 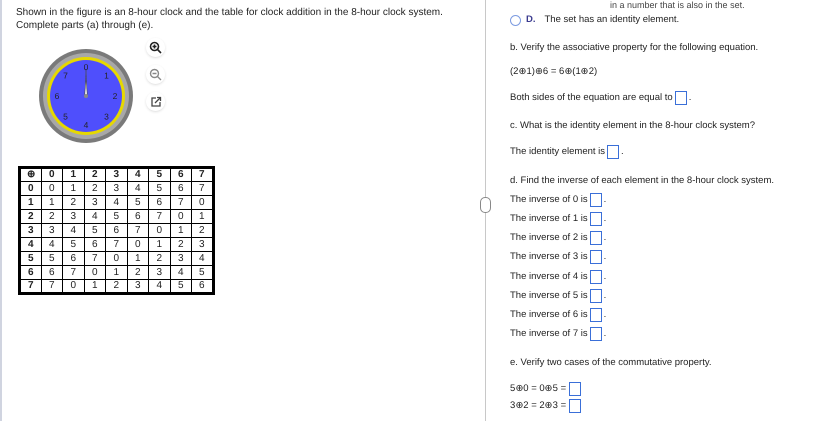 What do you see at coordinates (181, 175) in the screenshot?
I see `column-header: 6` at bounding box center [181, 175].